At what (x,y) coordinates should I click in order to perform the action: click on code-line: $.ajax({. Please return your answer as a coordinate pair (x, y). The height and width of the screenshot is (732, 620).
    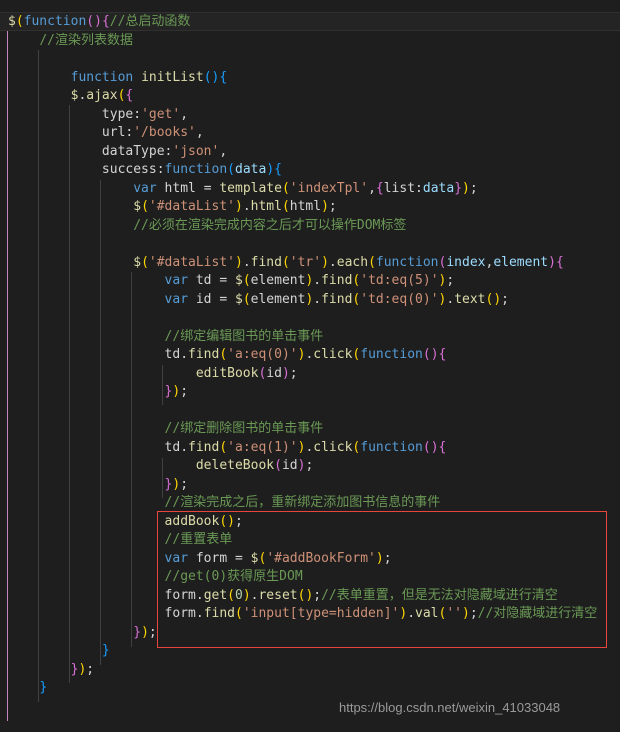
    Looking at the image, I should click on (298, 96).